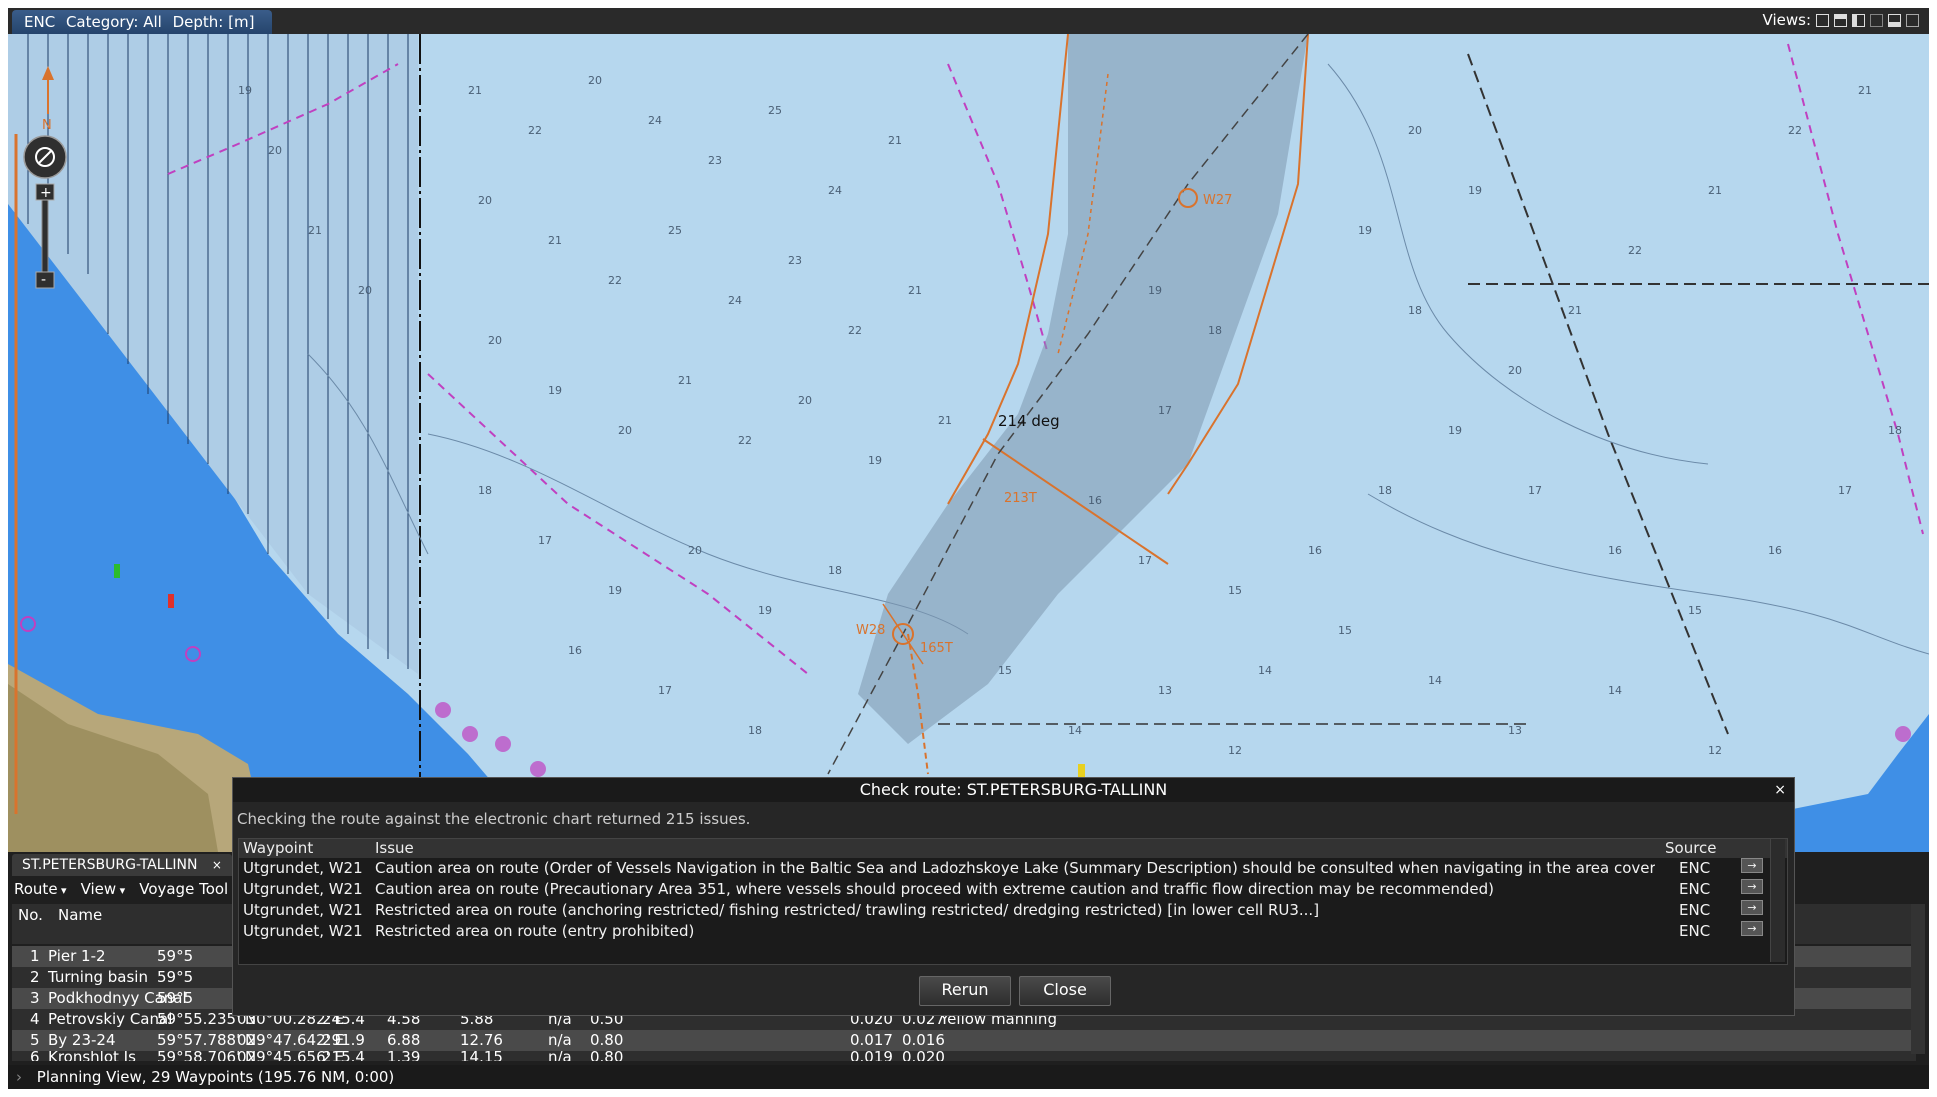 The width and height of the screenshot is (1937, 1097). I want to click on col-source: Source, so click(1691, 848).